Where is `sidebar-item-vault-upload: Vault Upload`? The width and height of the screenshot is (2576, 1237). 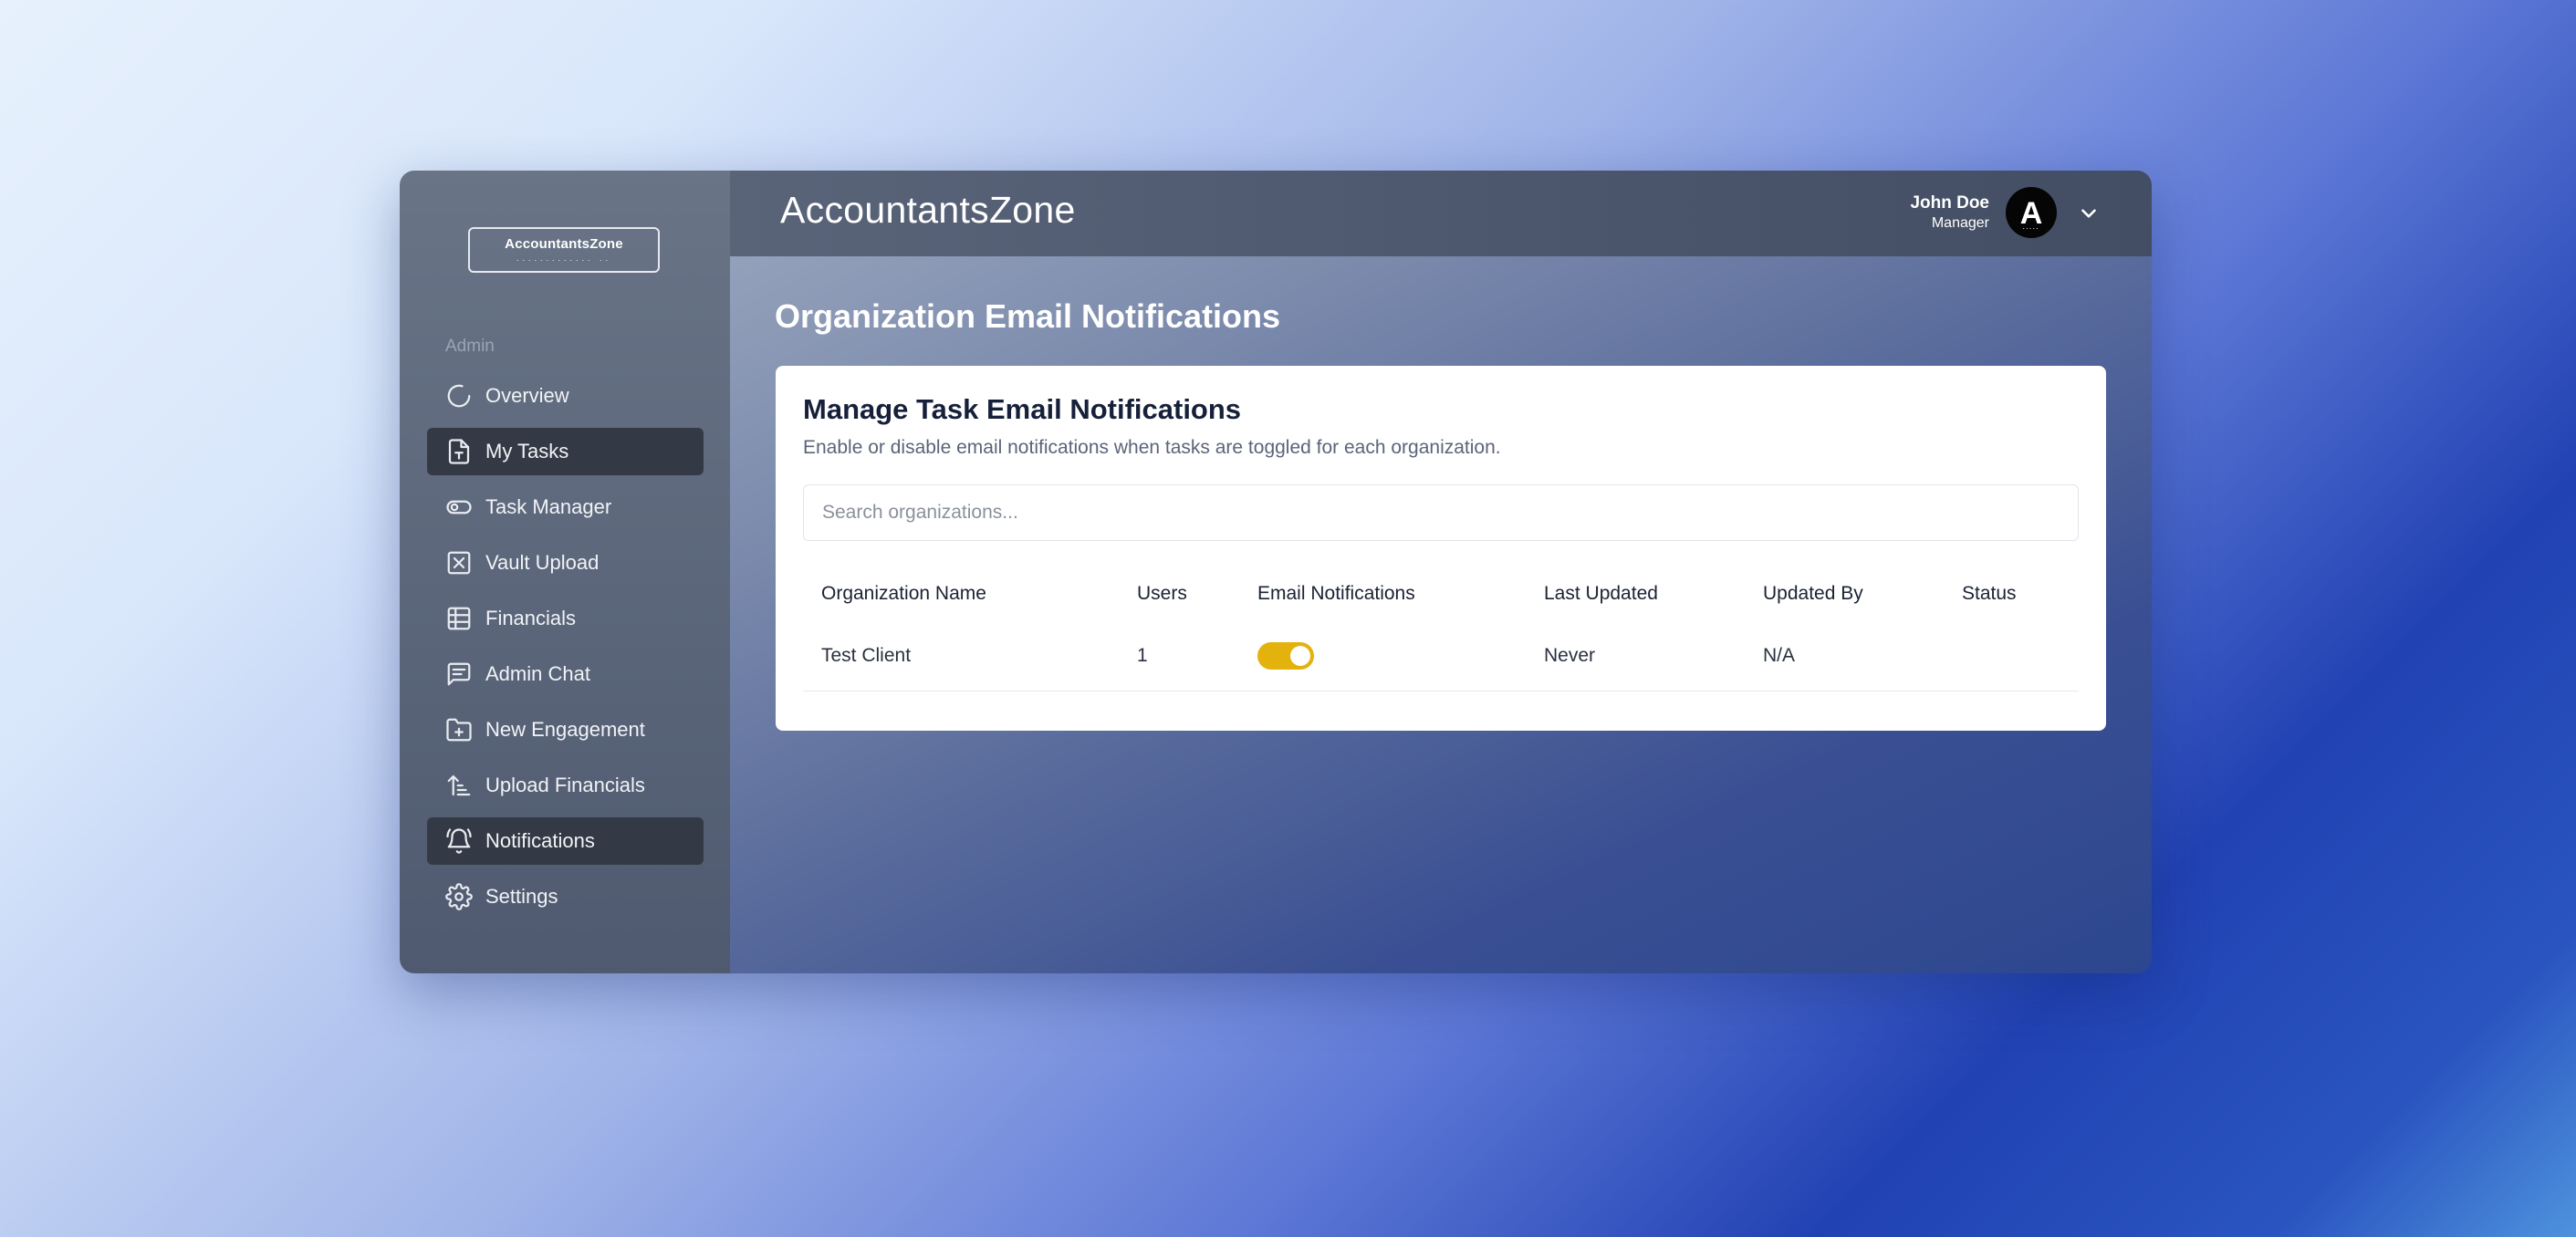
sidebar-item-vault-upload: Vault Upload is located at coordinates (565, 563).